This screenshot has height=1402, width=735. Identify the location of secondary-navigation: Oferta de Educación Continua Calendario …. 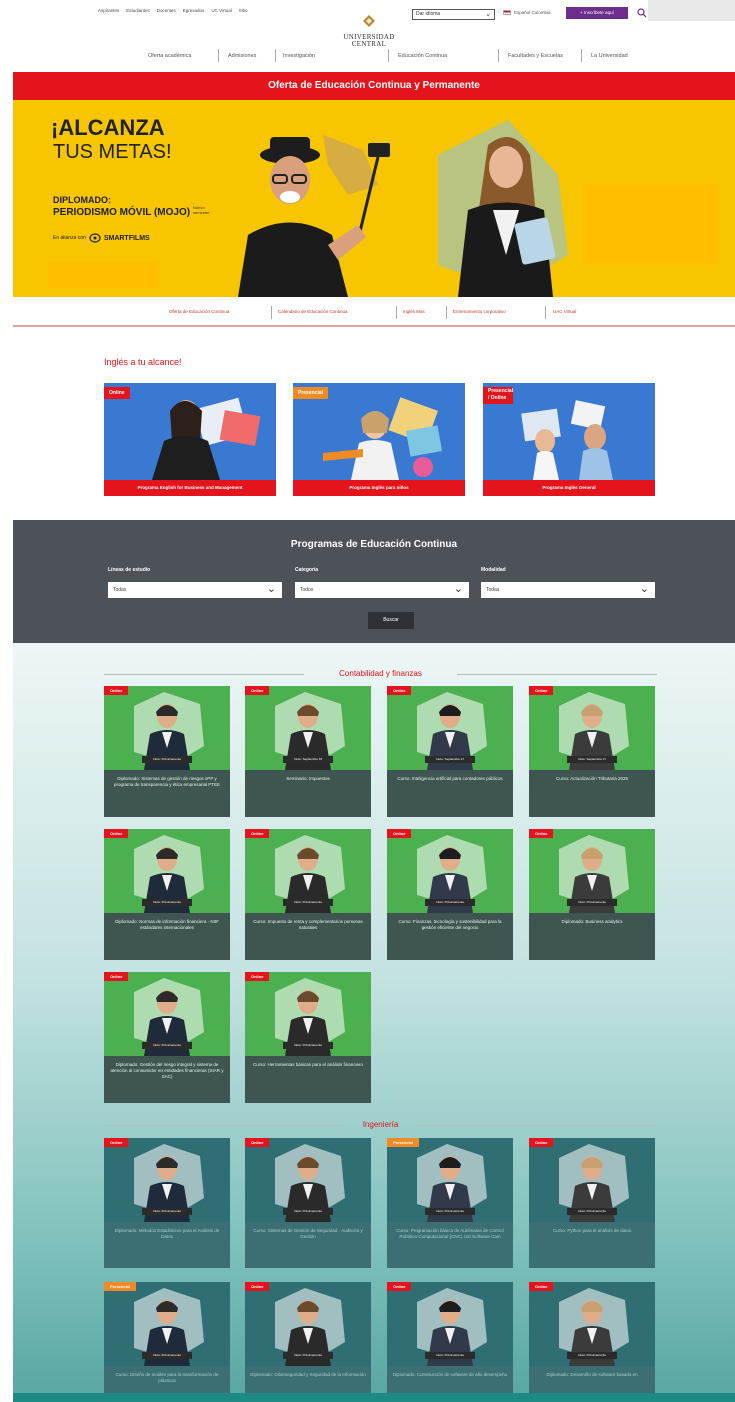
(374, 313).